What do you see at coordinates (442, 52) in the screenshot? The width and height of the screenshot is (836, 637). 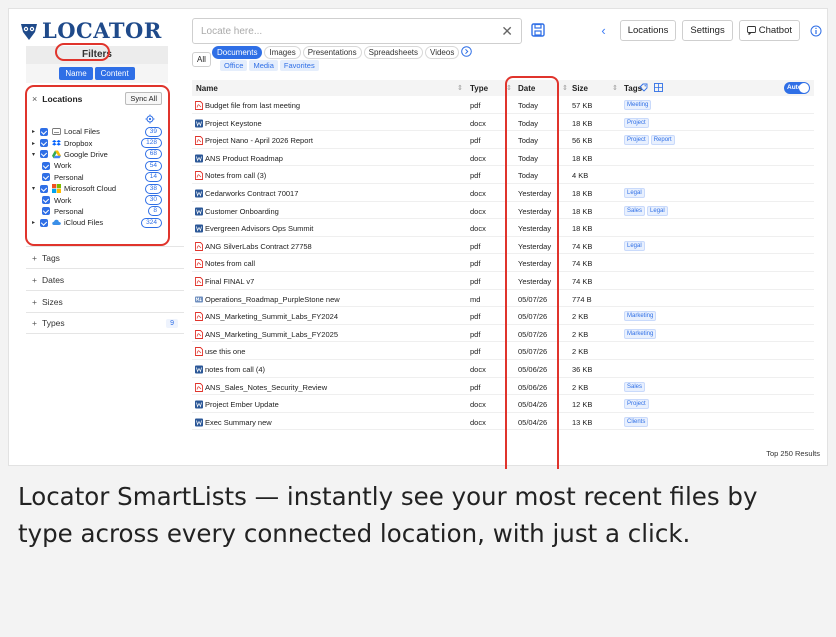 I see `tab-videos: Videos` at bounding box center [442, 52].